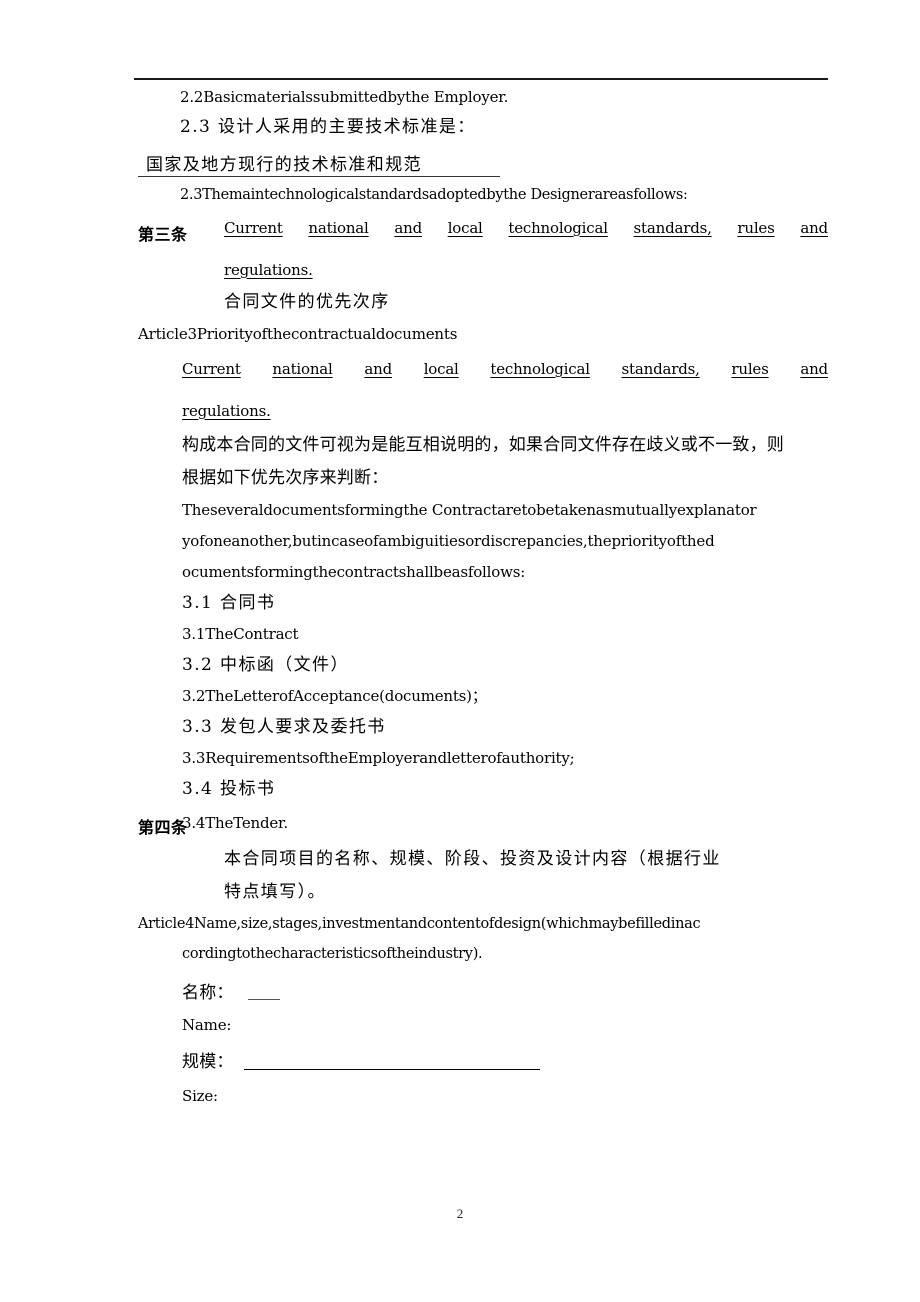 This screenshot has width=920, height=1302. Describe the element at coordinates (319, 176) in the screenshot. I see `standards-fill-in-underline` at that location.